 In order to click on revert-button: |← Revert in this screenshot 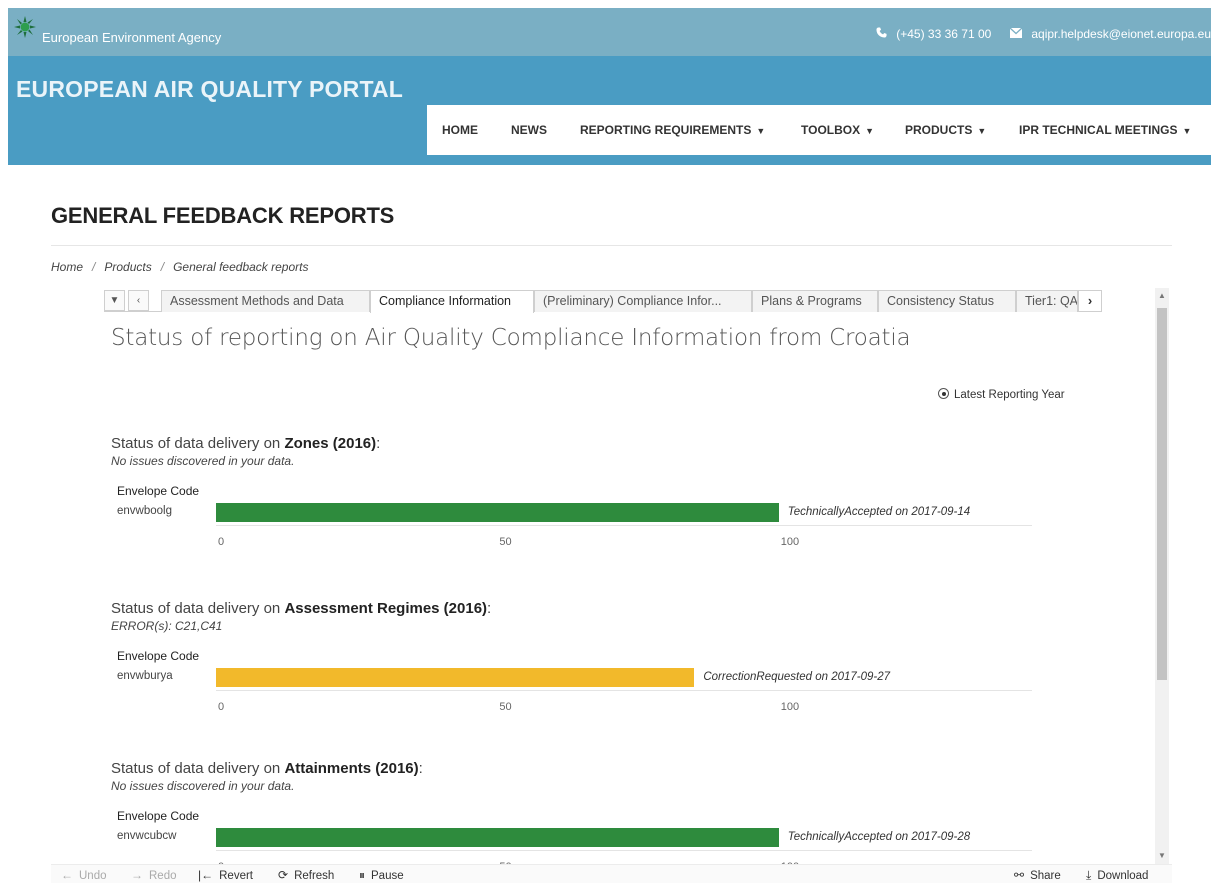, I will do `click(225, 875)`.